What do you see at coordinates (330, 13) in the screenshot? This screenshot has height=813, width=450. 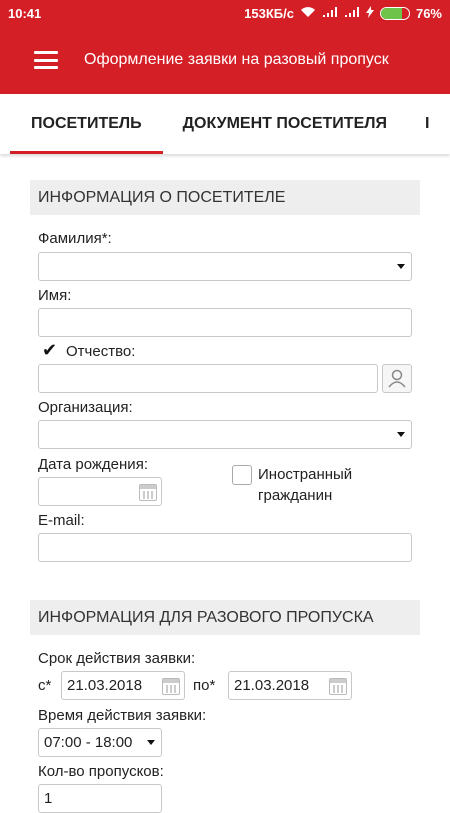 I see `signal-icon` at bounding box center [330, 13].